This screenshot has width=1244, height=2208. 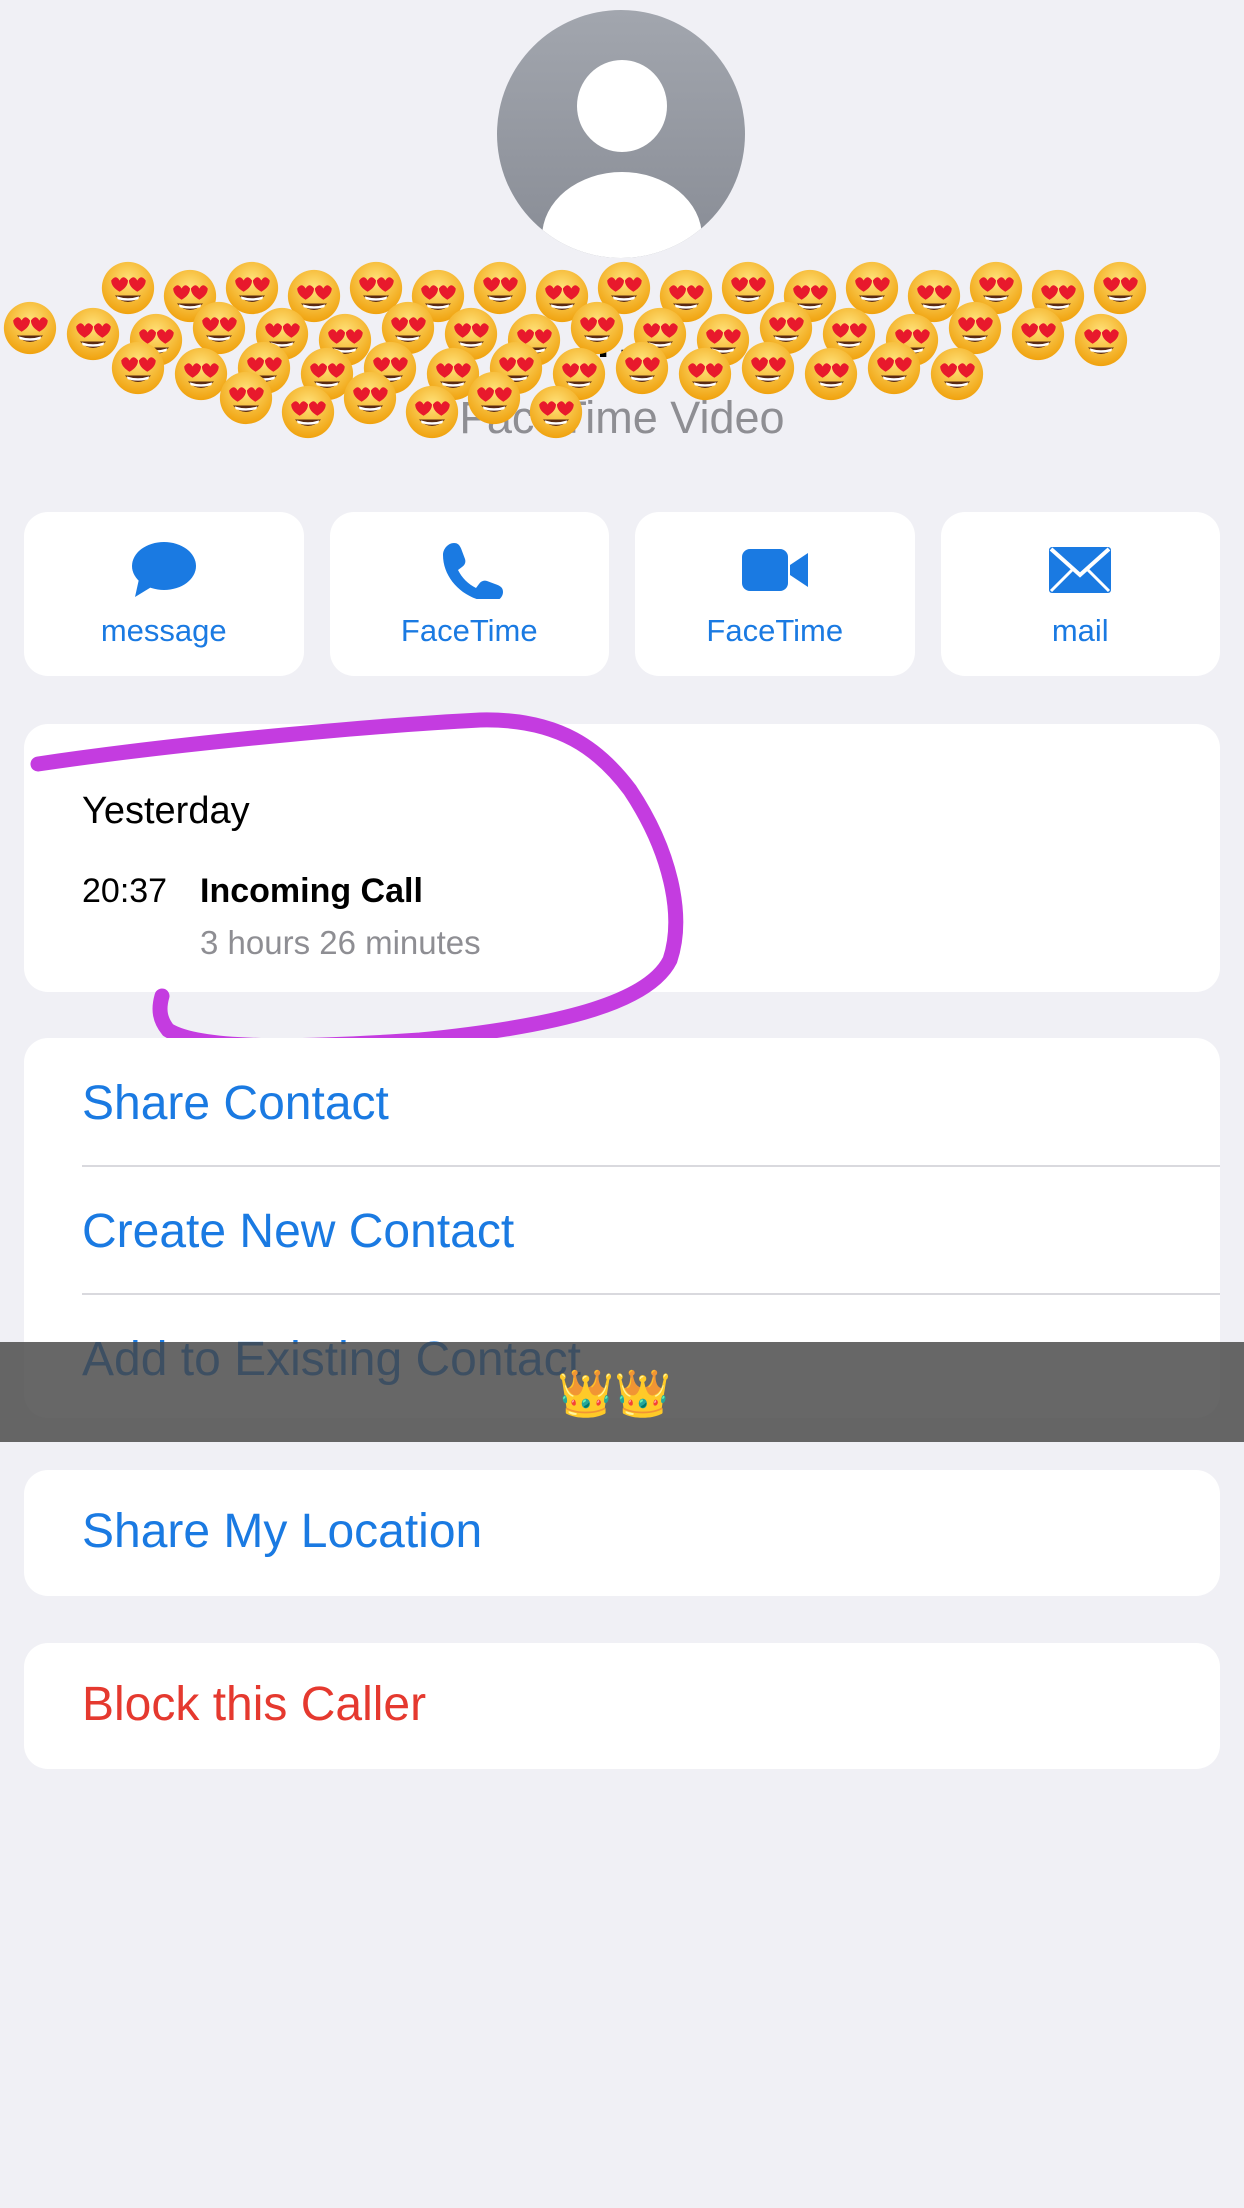 I want to click on contact-avatar, so click(x=621, y=134).